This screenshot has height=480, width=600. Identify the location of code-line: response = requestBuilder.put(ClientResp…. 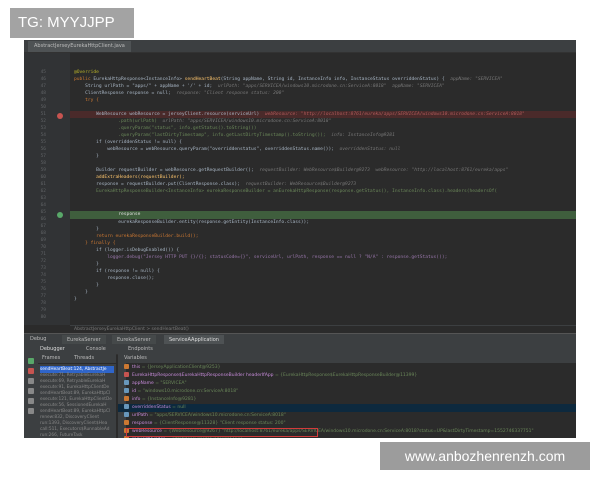
(215, 184).